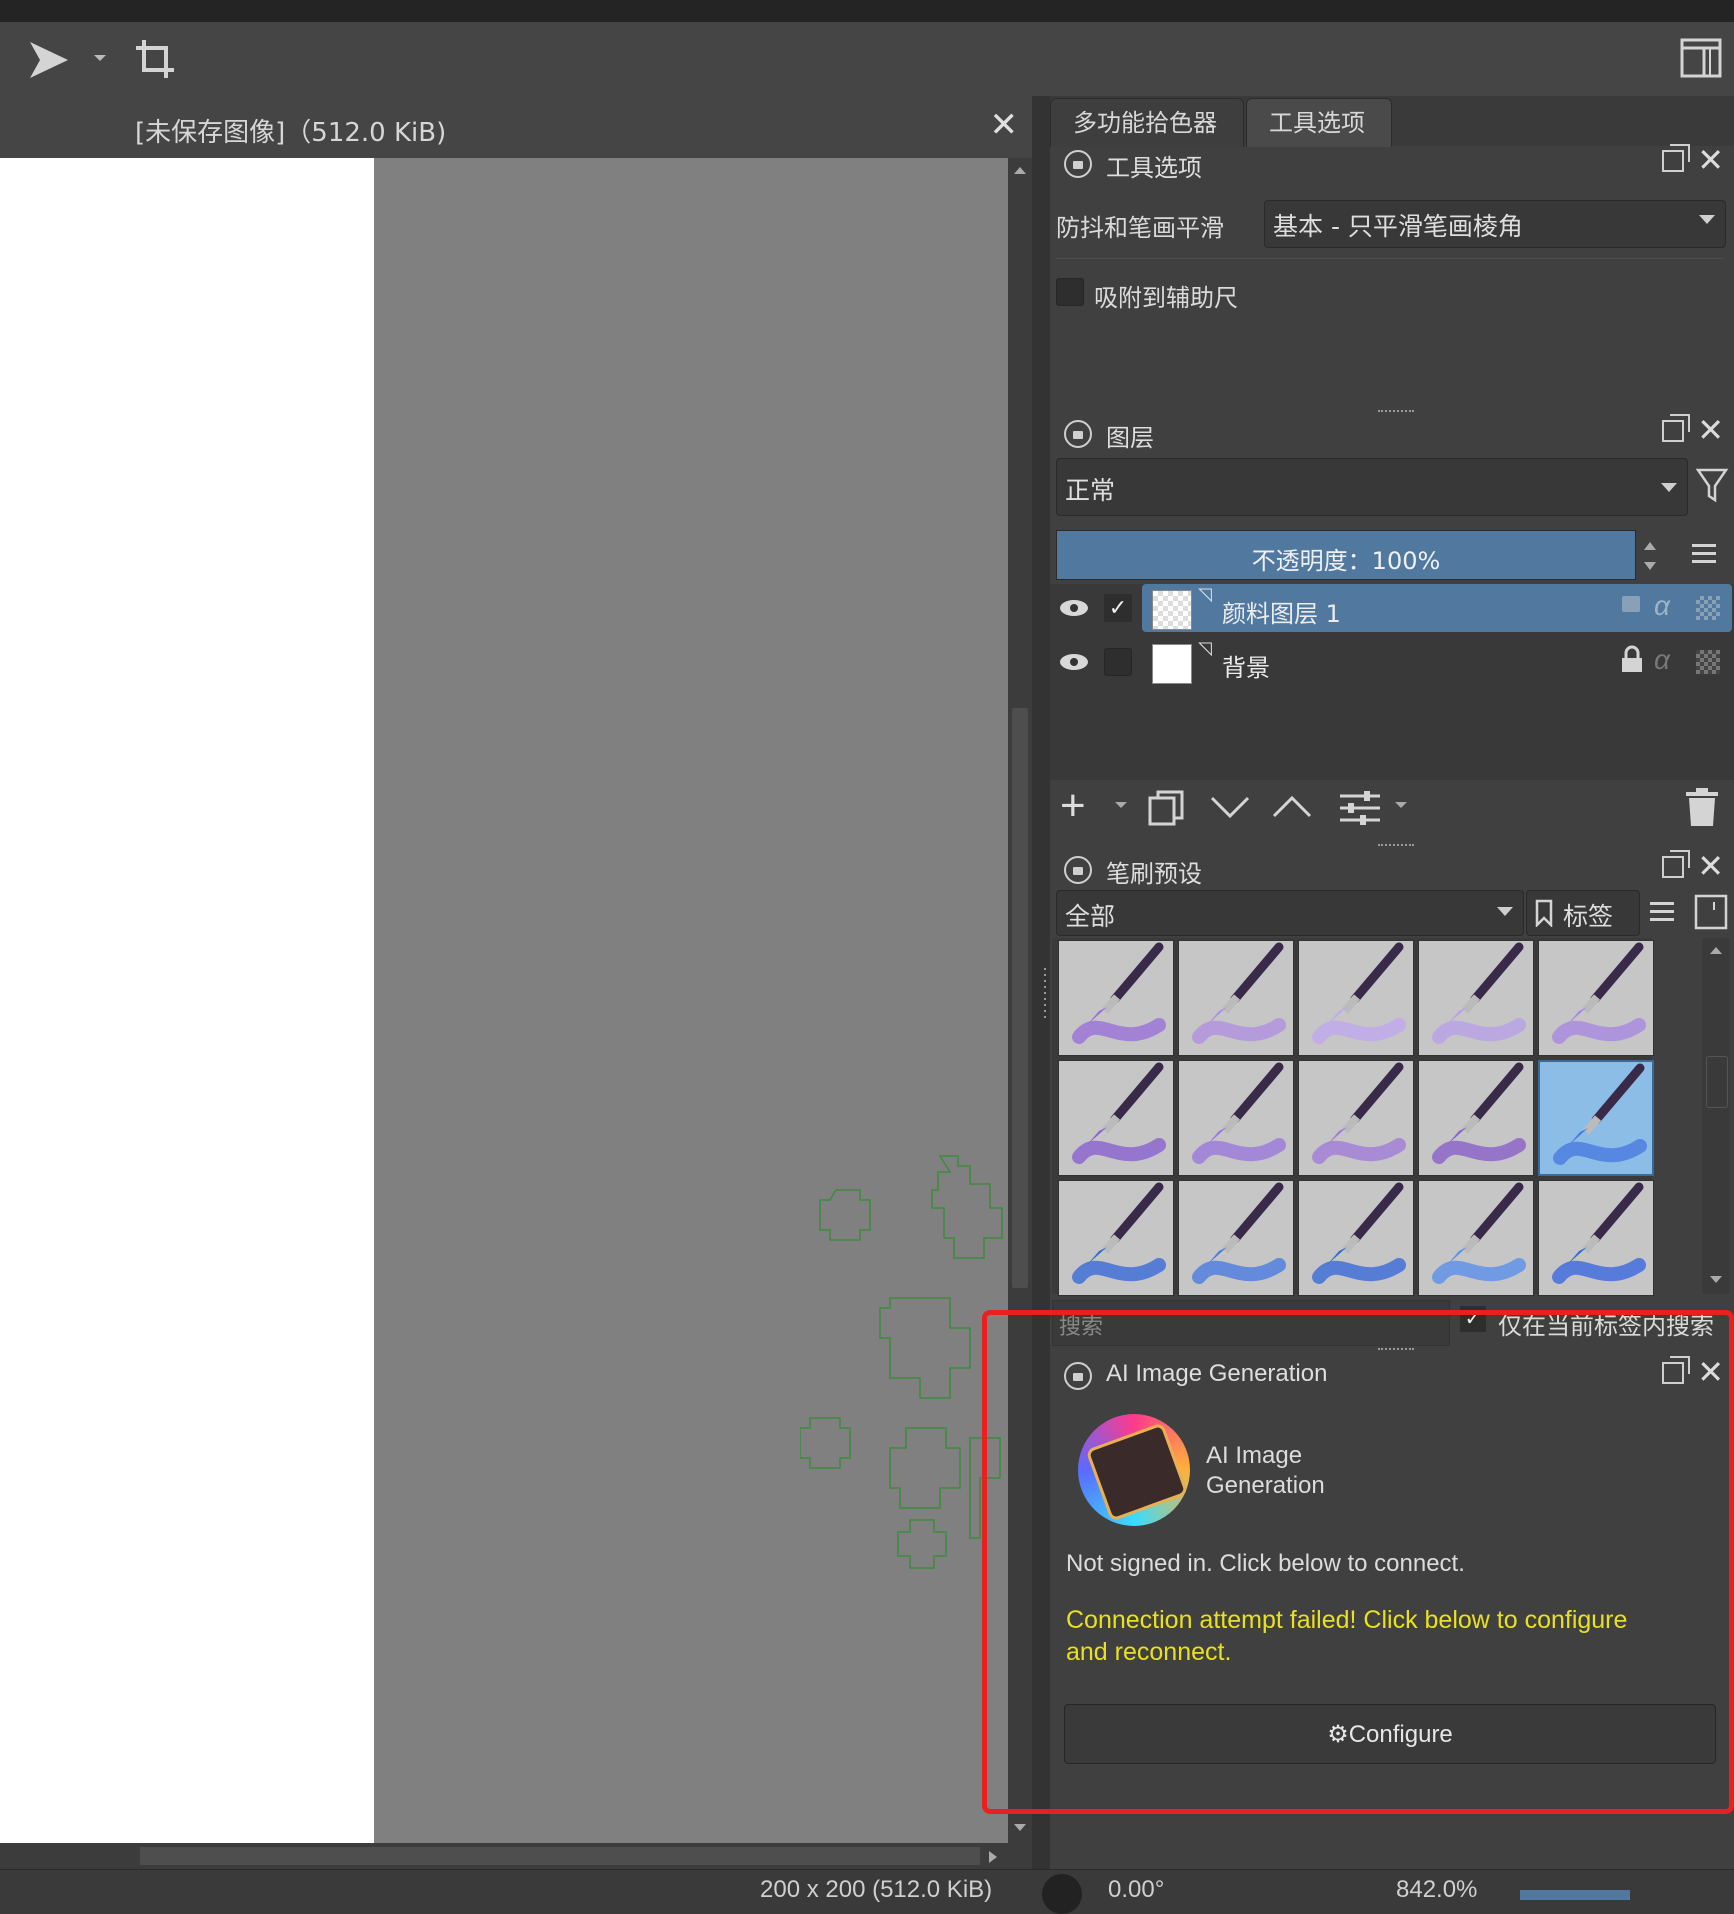 Image resolution: width=1734 pixels, height=1914 pixels. What do you see at coordinates (1230, 807) in the screenshot?
I see `move-down-icon` at bounding box center [1230, 807].